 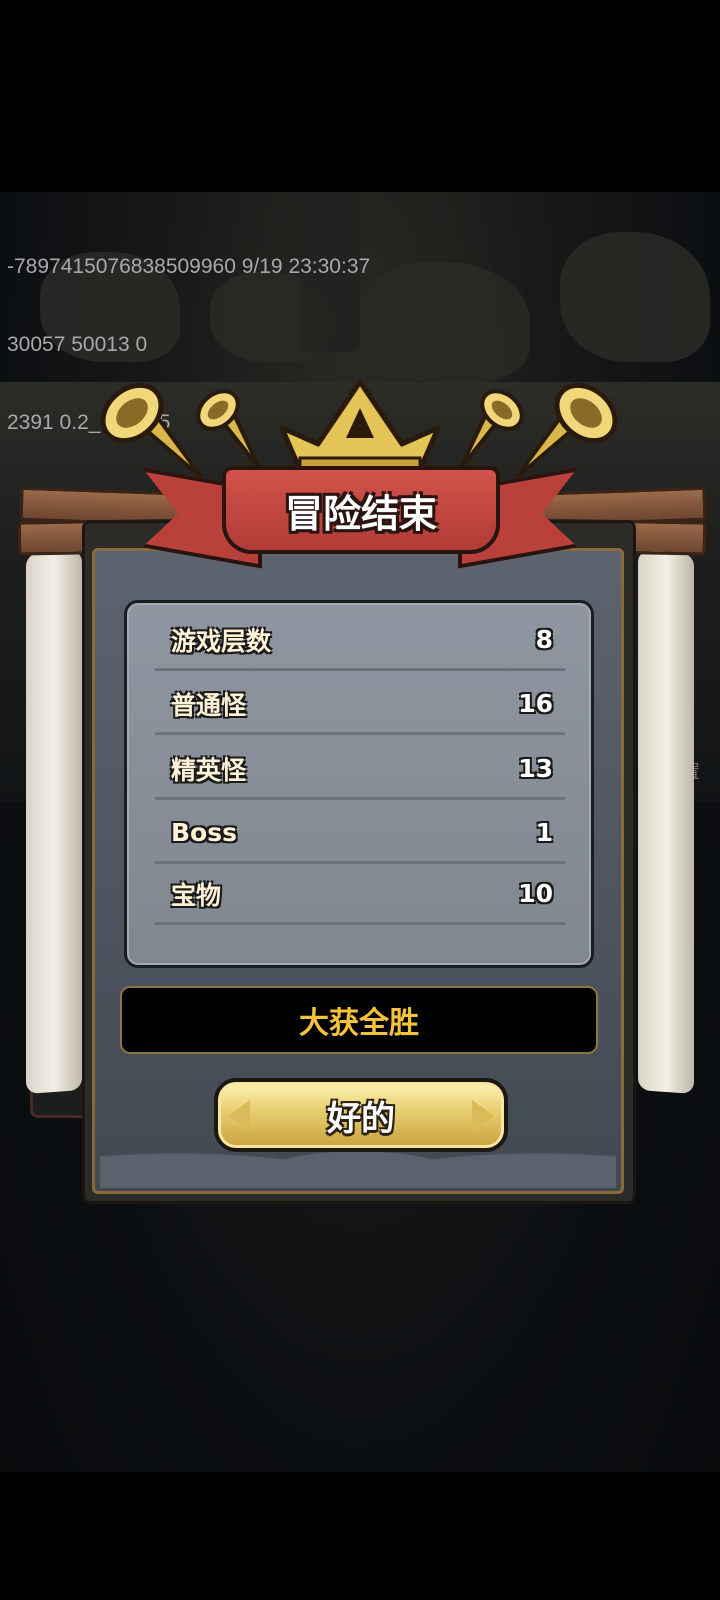 What do you see at coordinates (359, 1020) in the screenshot?
I see `result-banner: 大获全胜` at bounding box center [359, 1020].